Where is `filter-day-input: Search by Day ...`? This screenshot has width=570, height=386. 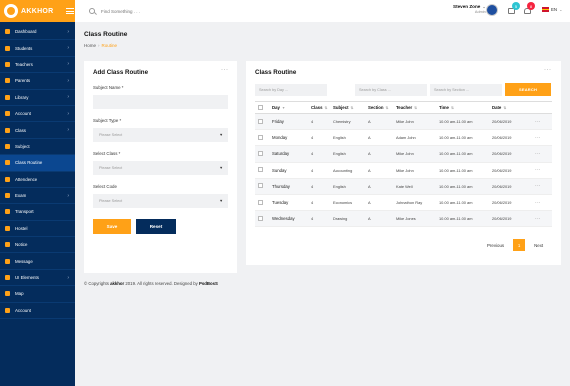 filter-day-input: Search by Day ... is located at coordinates (291, 90).